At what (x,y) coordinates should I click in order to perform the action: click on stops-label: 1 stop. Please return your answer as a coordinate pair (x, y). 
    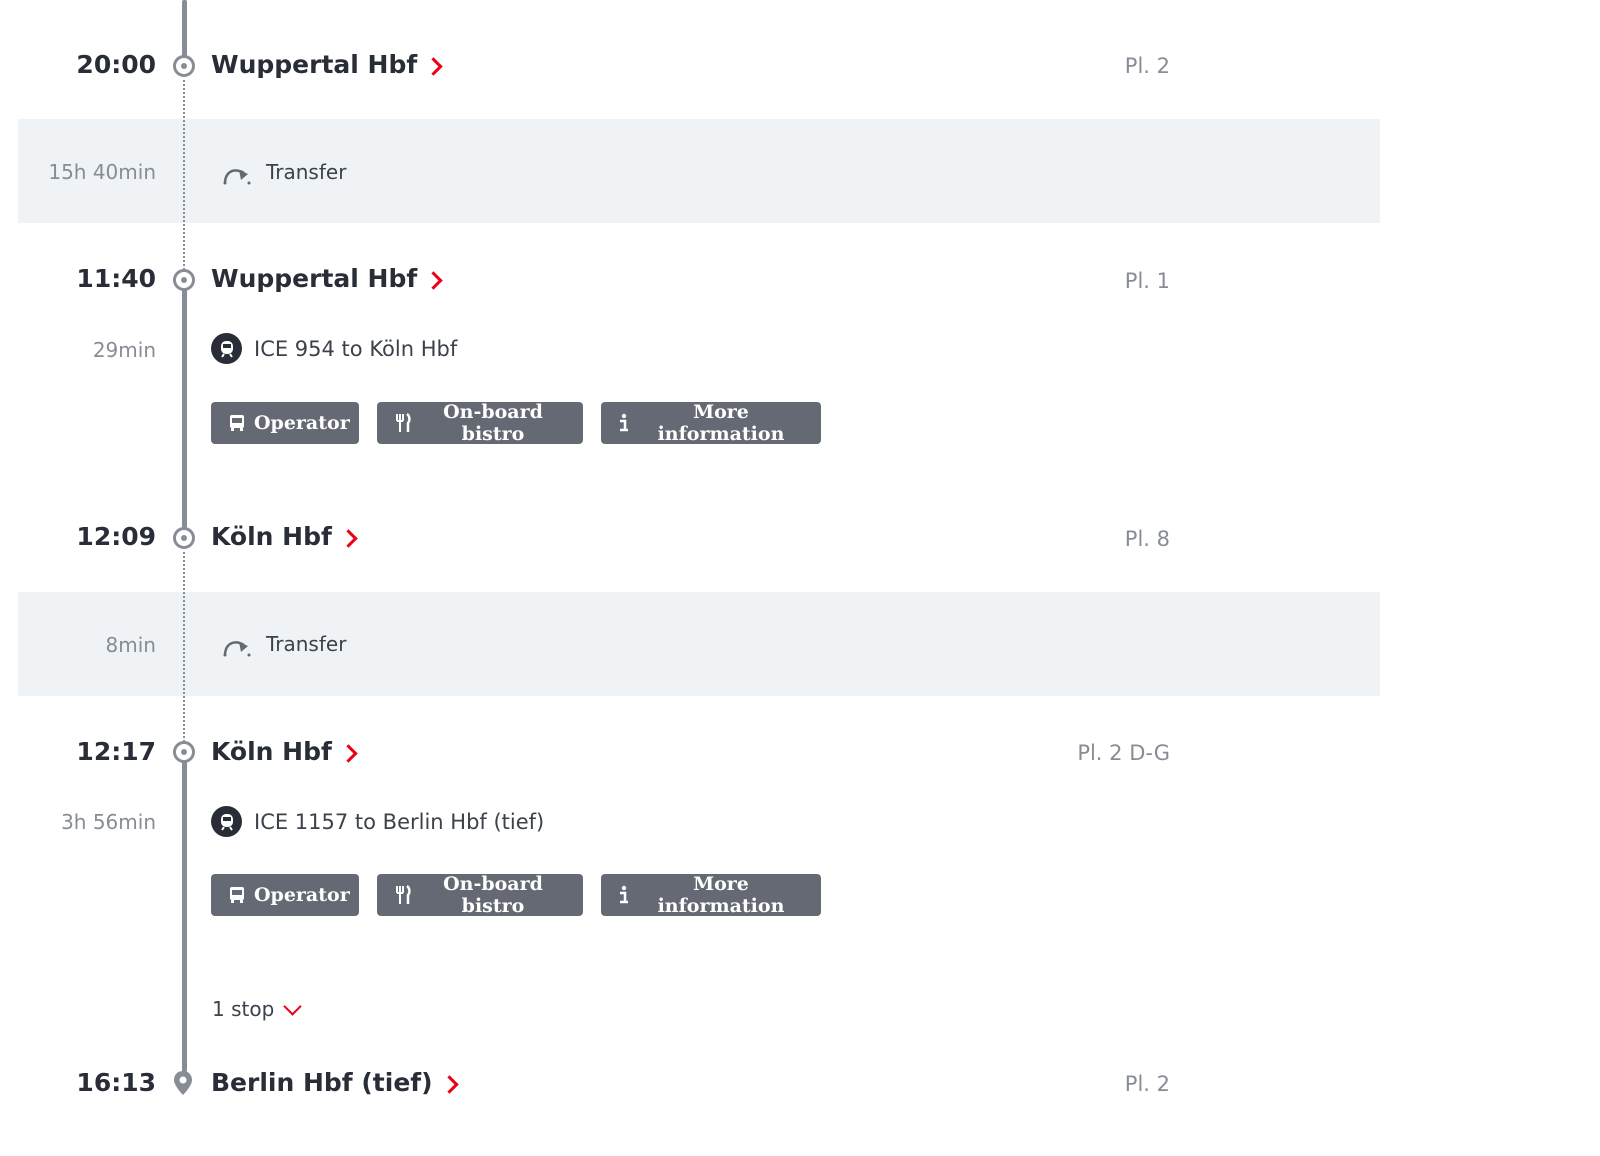
    Looking at the image, I should click on (243, 1009).